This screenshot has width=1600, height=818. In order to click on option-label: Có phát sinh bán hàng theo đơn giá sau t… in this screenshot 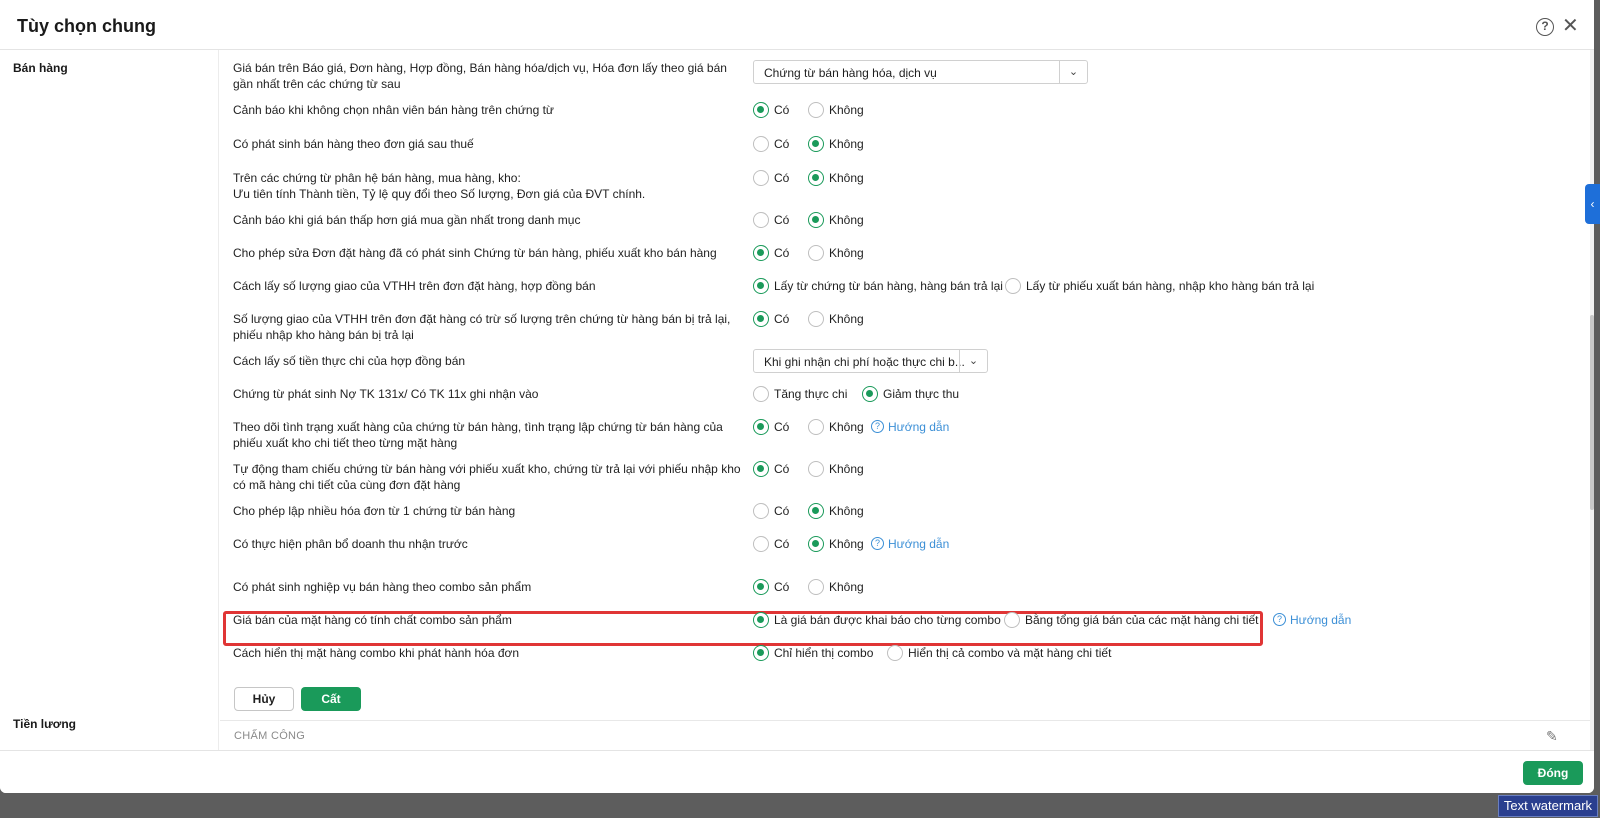, I will do `click(353, 144)`.